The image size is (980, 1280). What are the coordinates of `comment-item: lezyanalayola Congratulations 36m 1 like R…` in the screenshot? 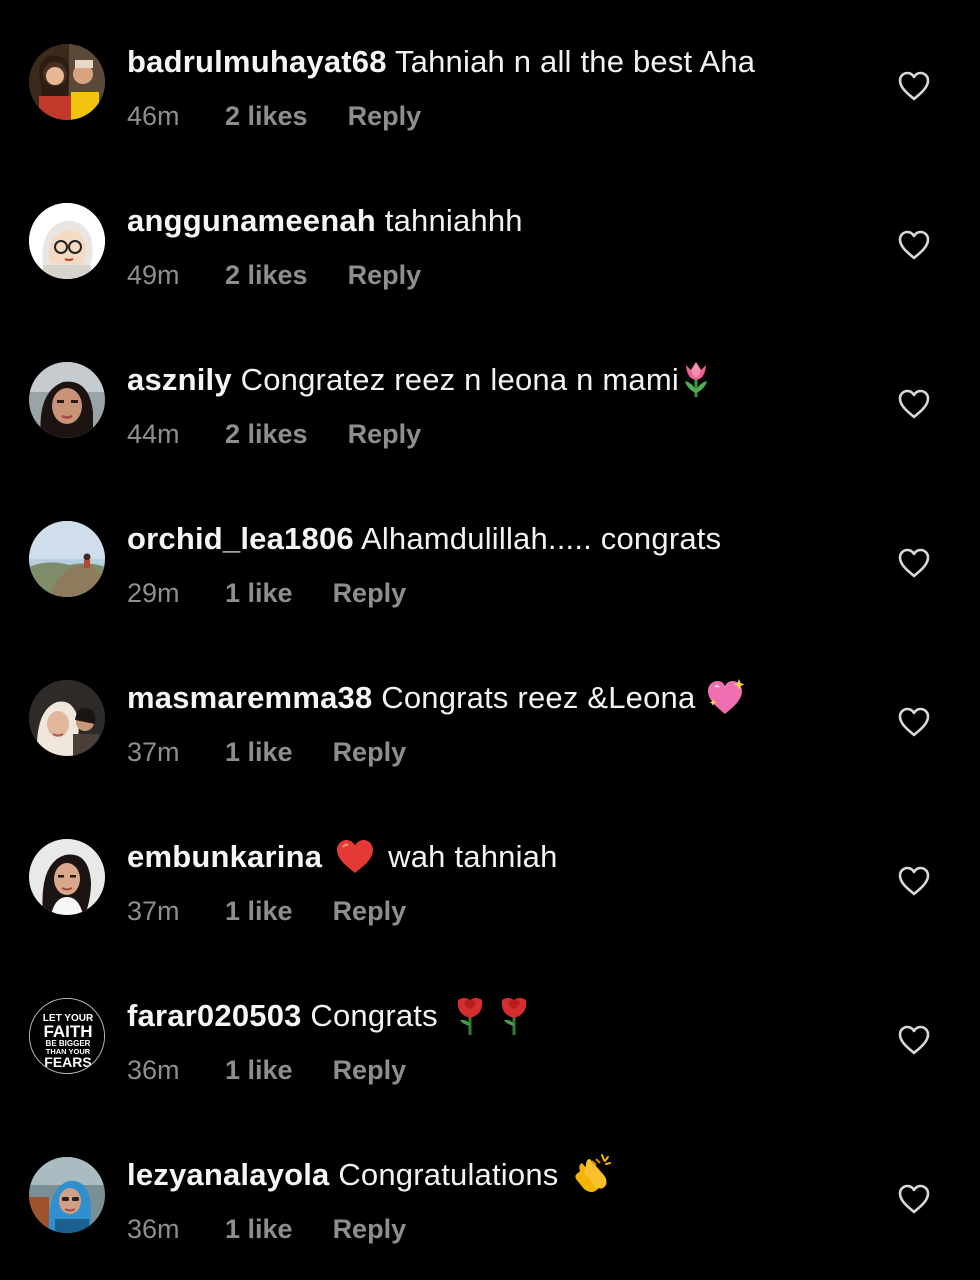 It's located at (490, 1183).